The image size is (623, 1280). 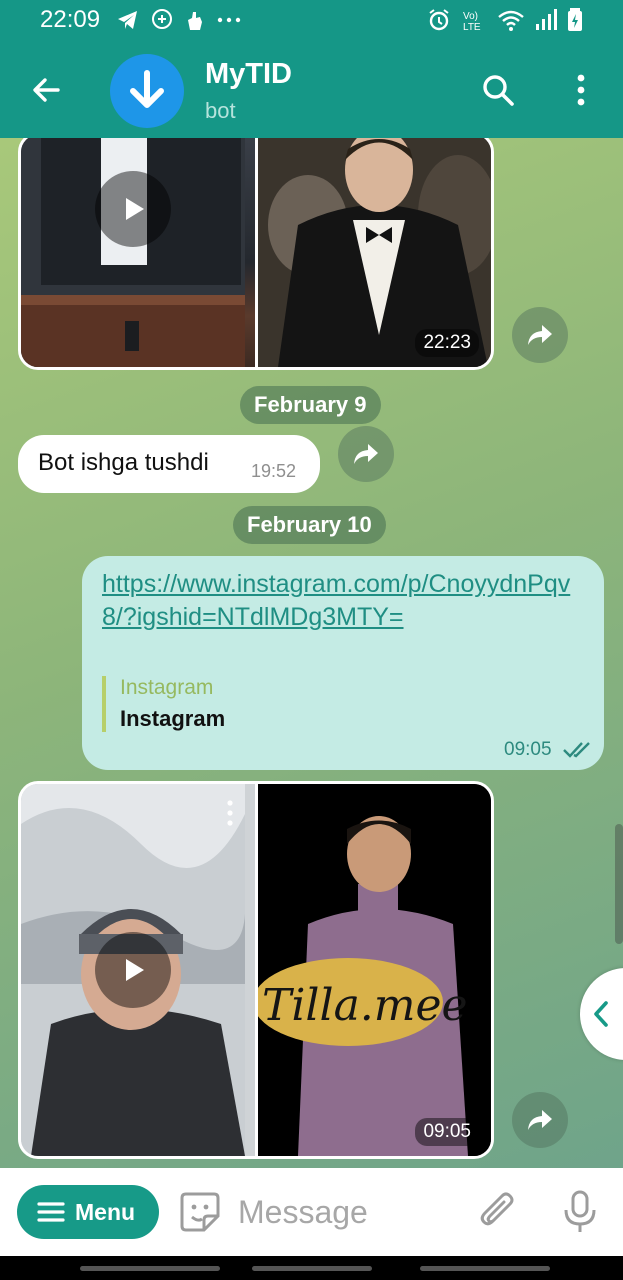 I want to click on signal-icon, so click(x=546, y=19).